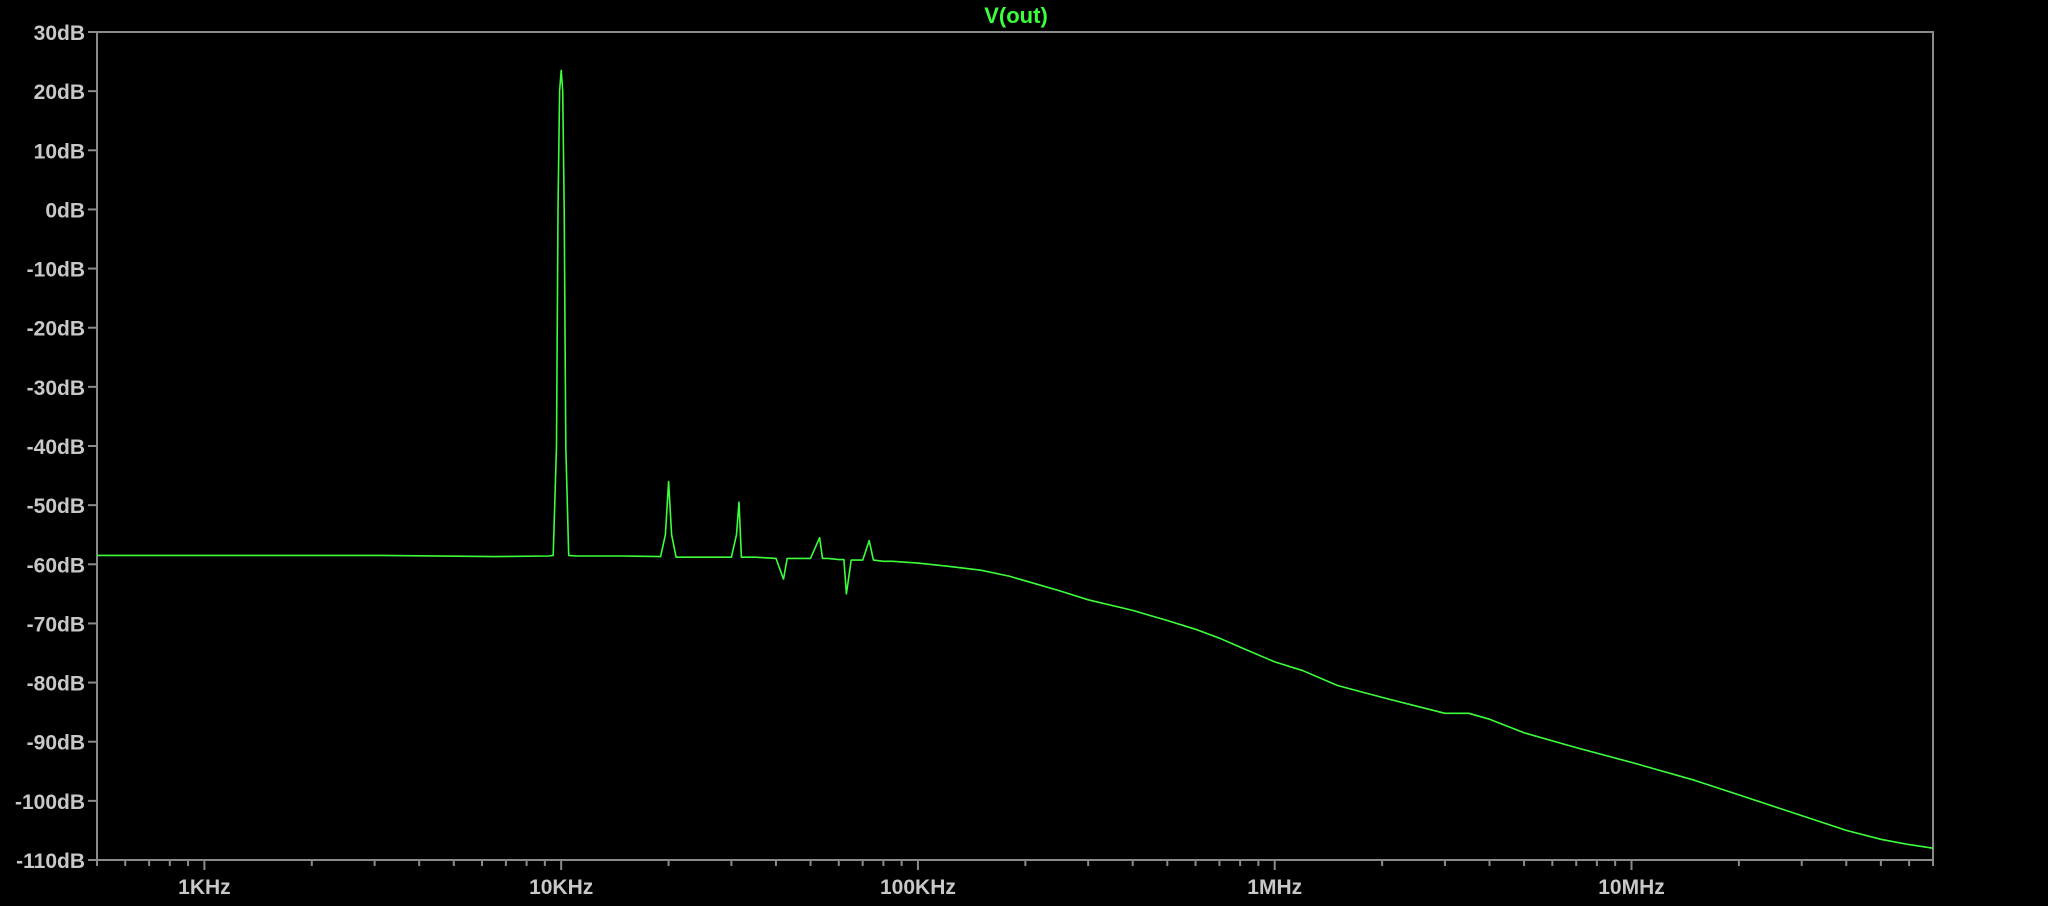 Image resolution: width=2048 pixels, height=906 pixels. I want to click on x-tick-label: 10KHz, so click(561, 887).